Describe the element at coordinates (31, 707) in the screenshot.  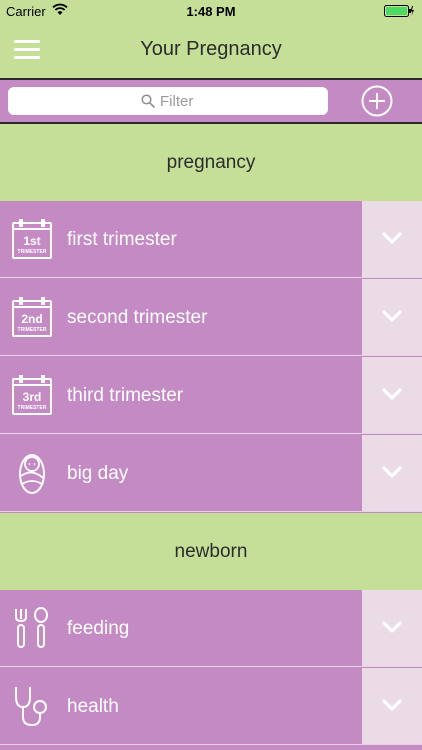
I see `stethoscope-icon` at that location.